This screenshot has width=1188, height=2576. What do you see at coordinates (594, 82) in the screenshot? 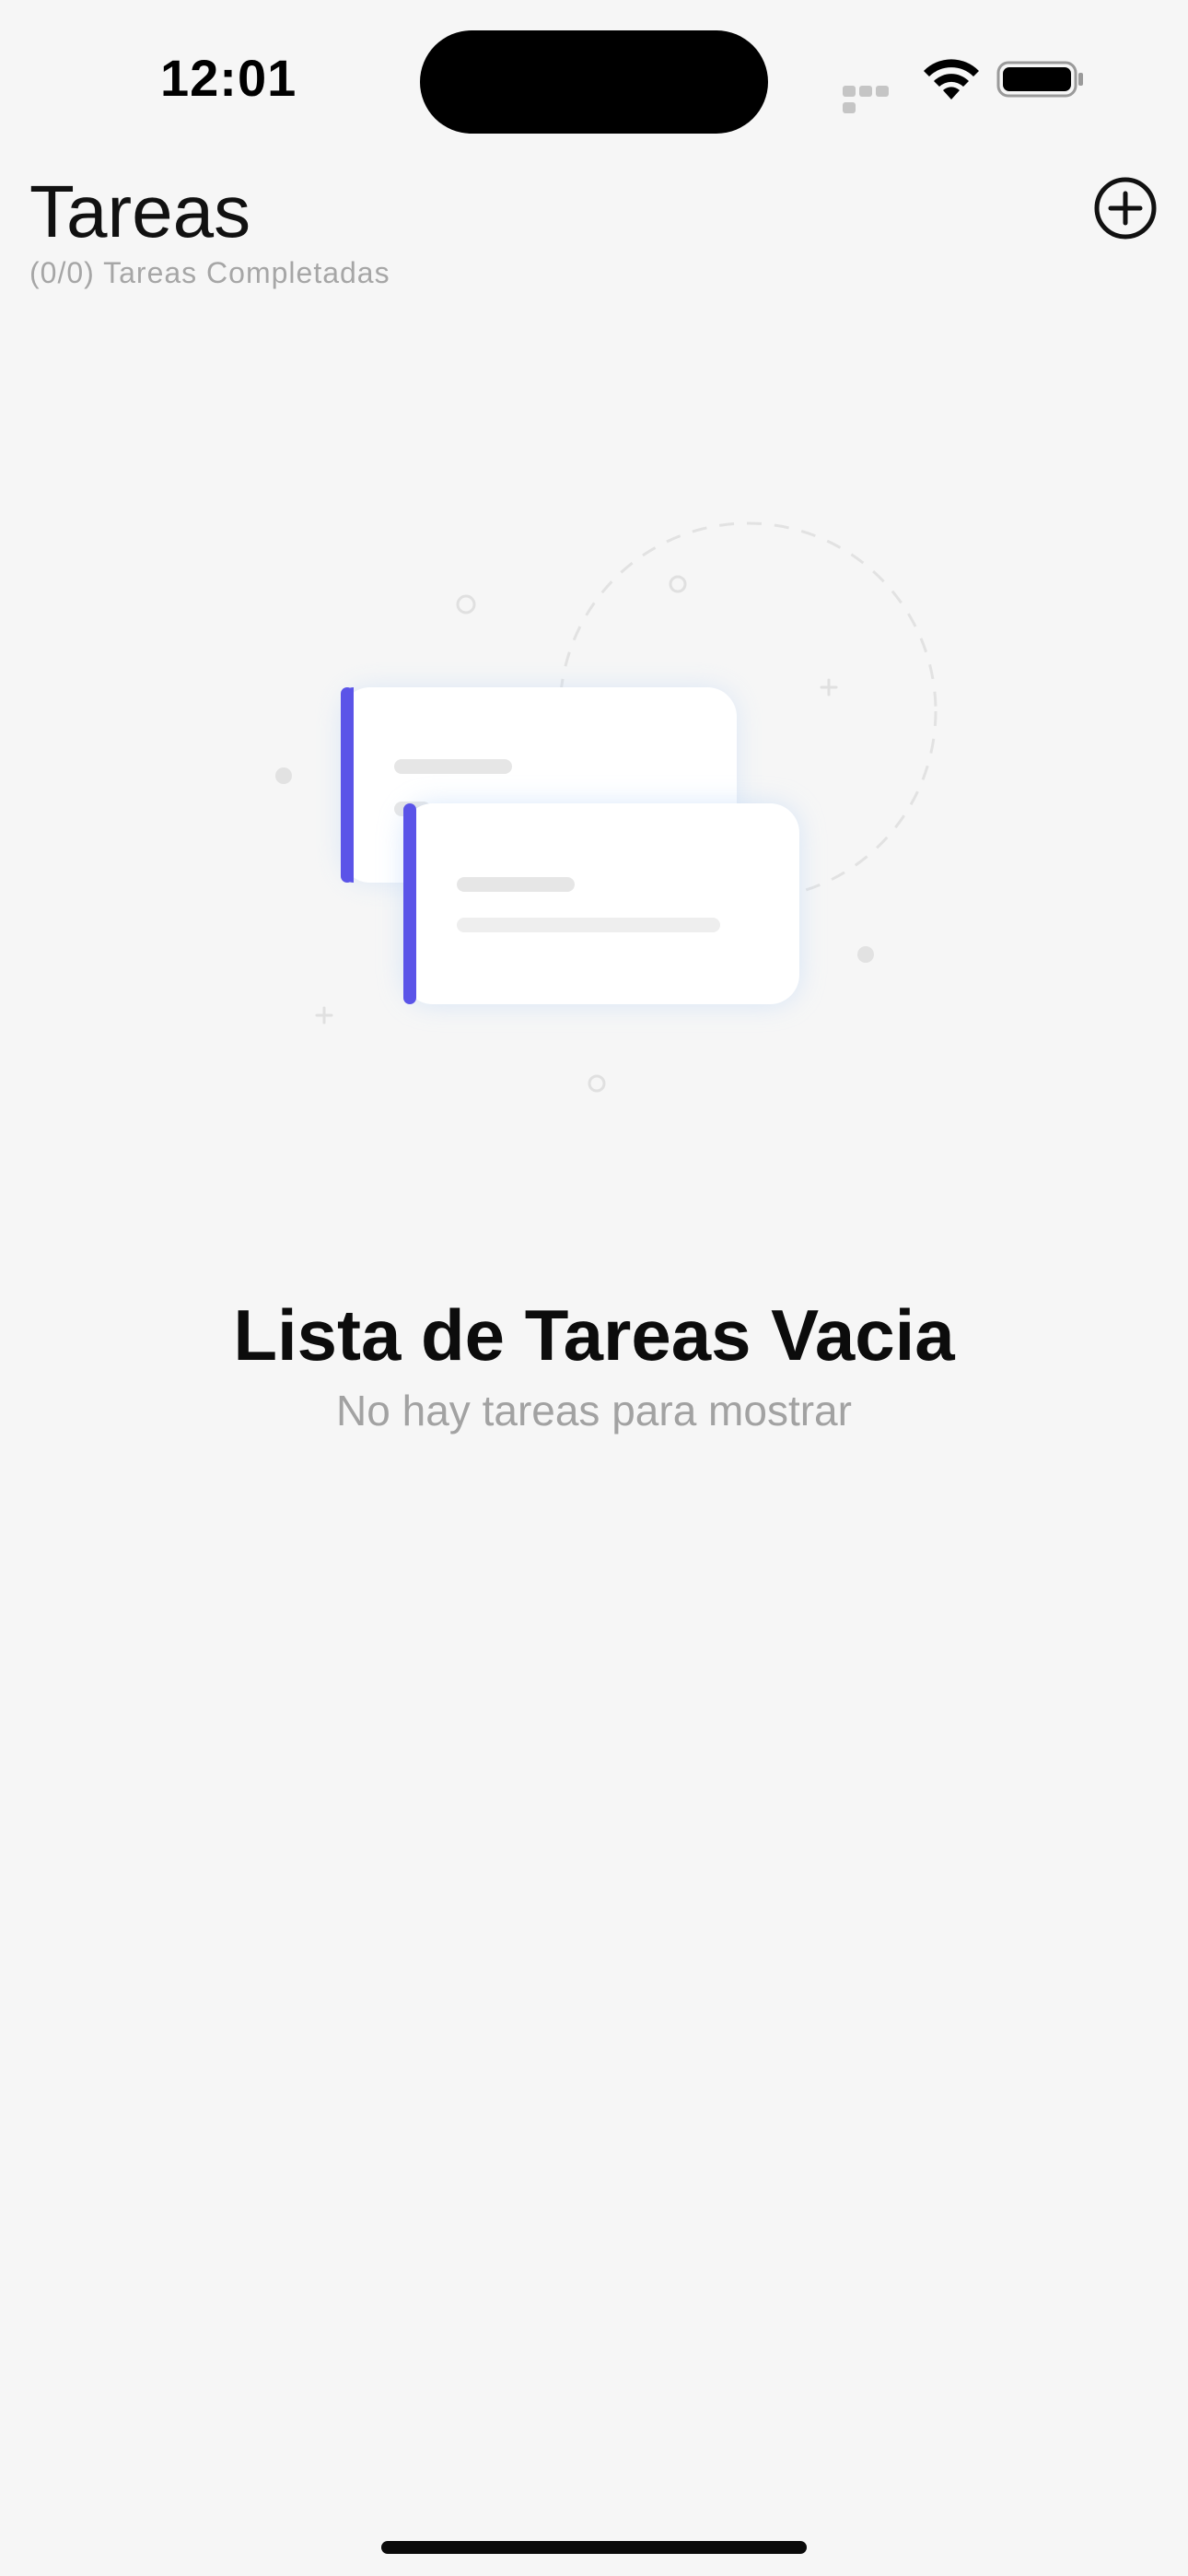
I see `dynamic-island` at bounding box center [594, 82].